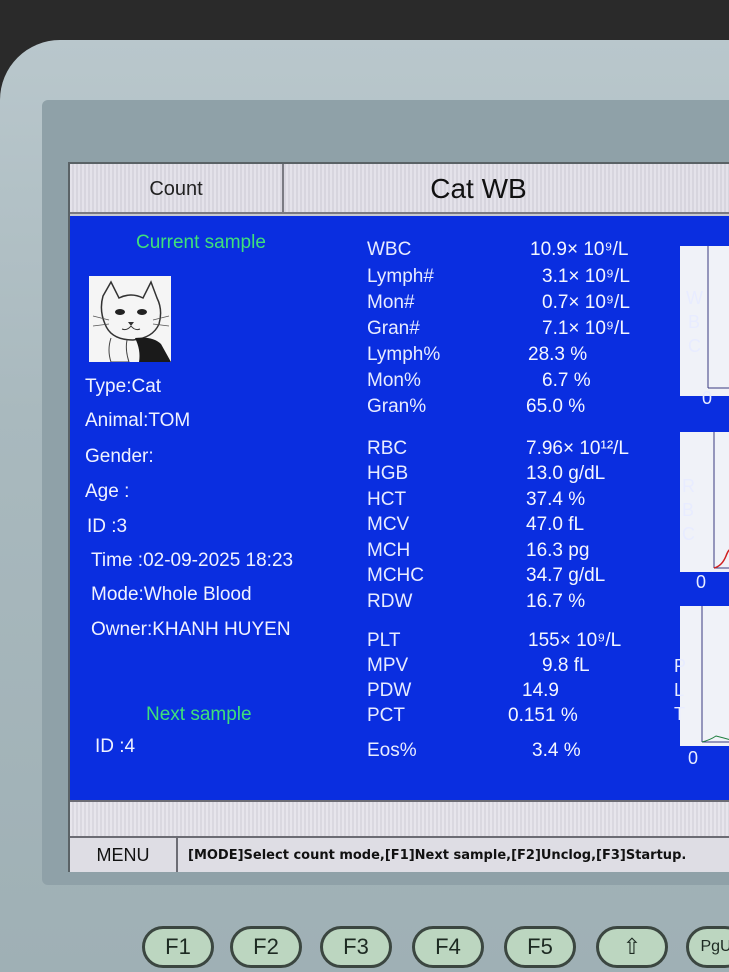 The height and width of the screenshot is (972, 729). Describe the element at coordinates (556, 499) in the screenshot. I see `param-value-hct: 37.4 %` at that location.